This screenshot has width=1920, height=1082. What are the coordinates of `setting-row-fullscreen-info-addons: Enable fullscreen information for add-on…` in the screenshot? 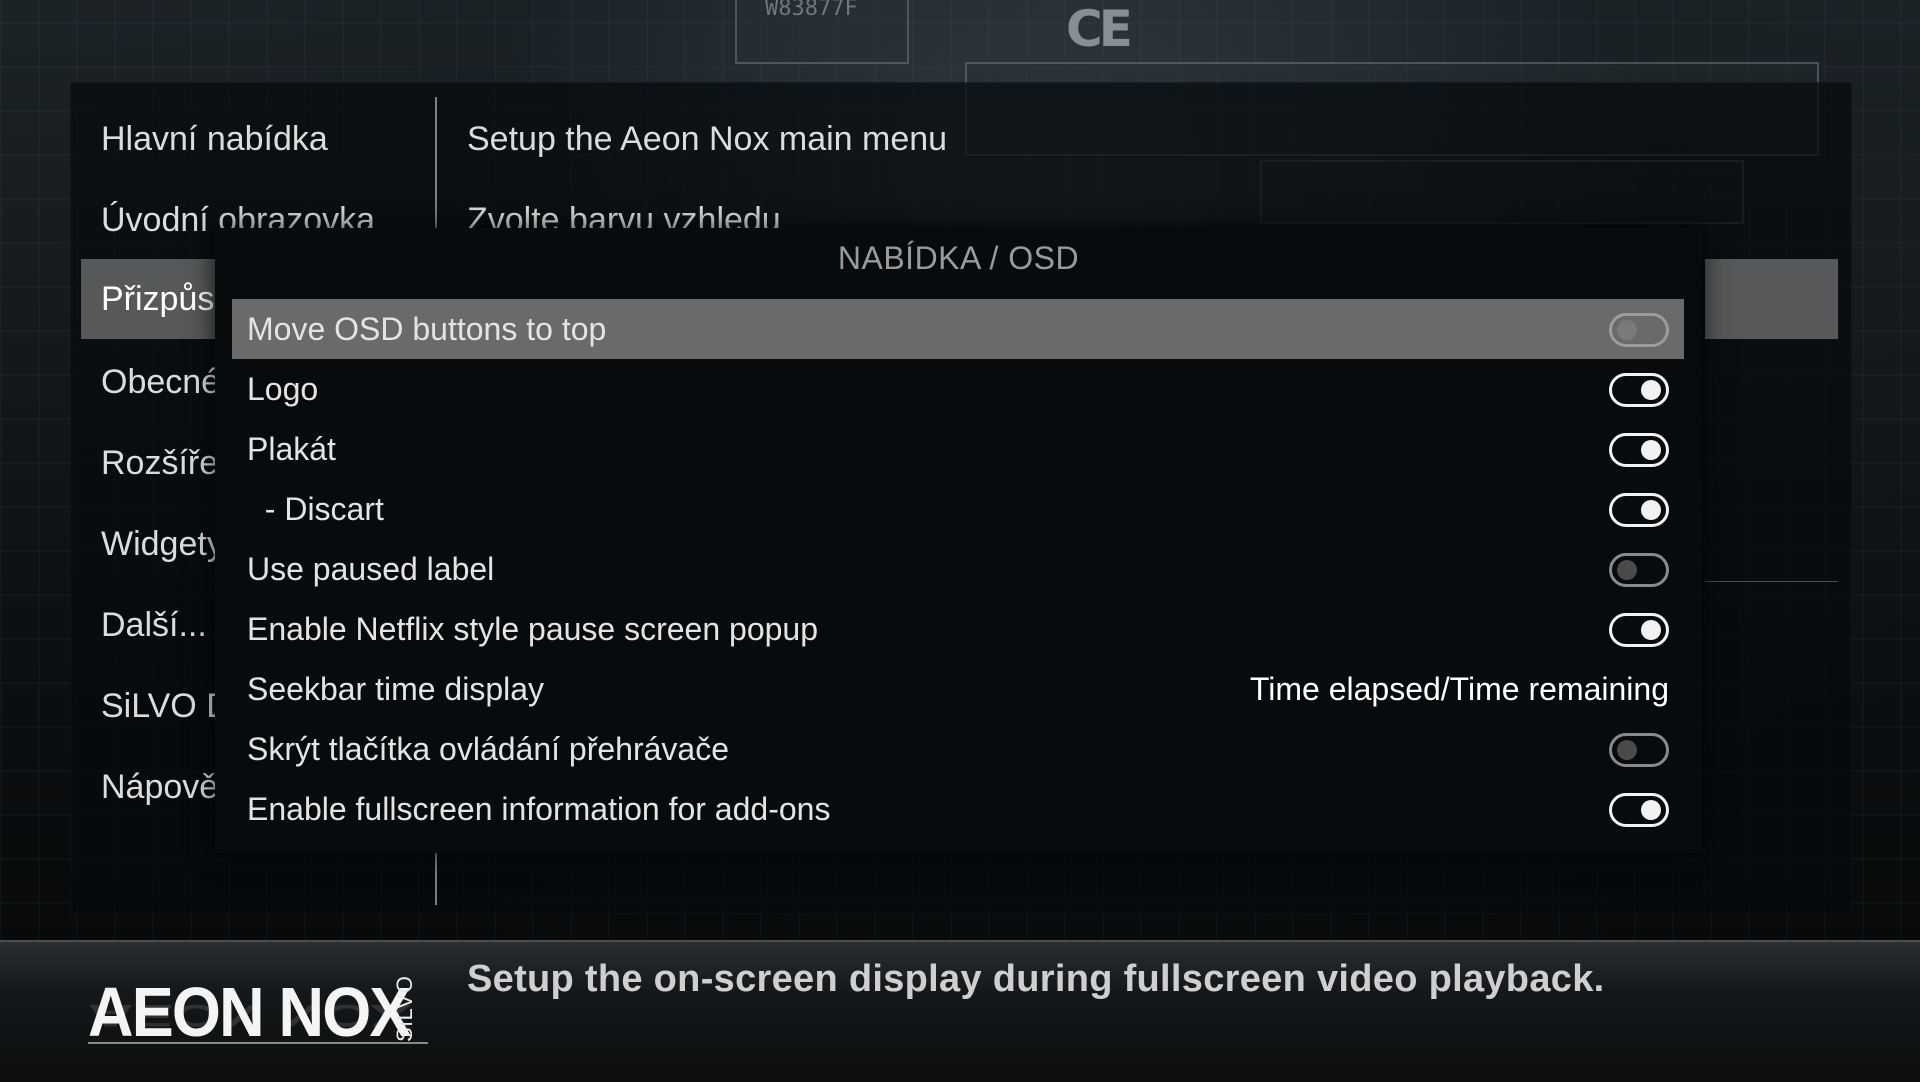 It's located at (958, 809).